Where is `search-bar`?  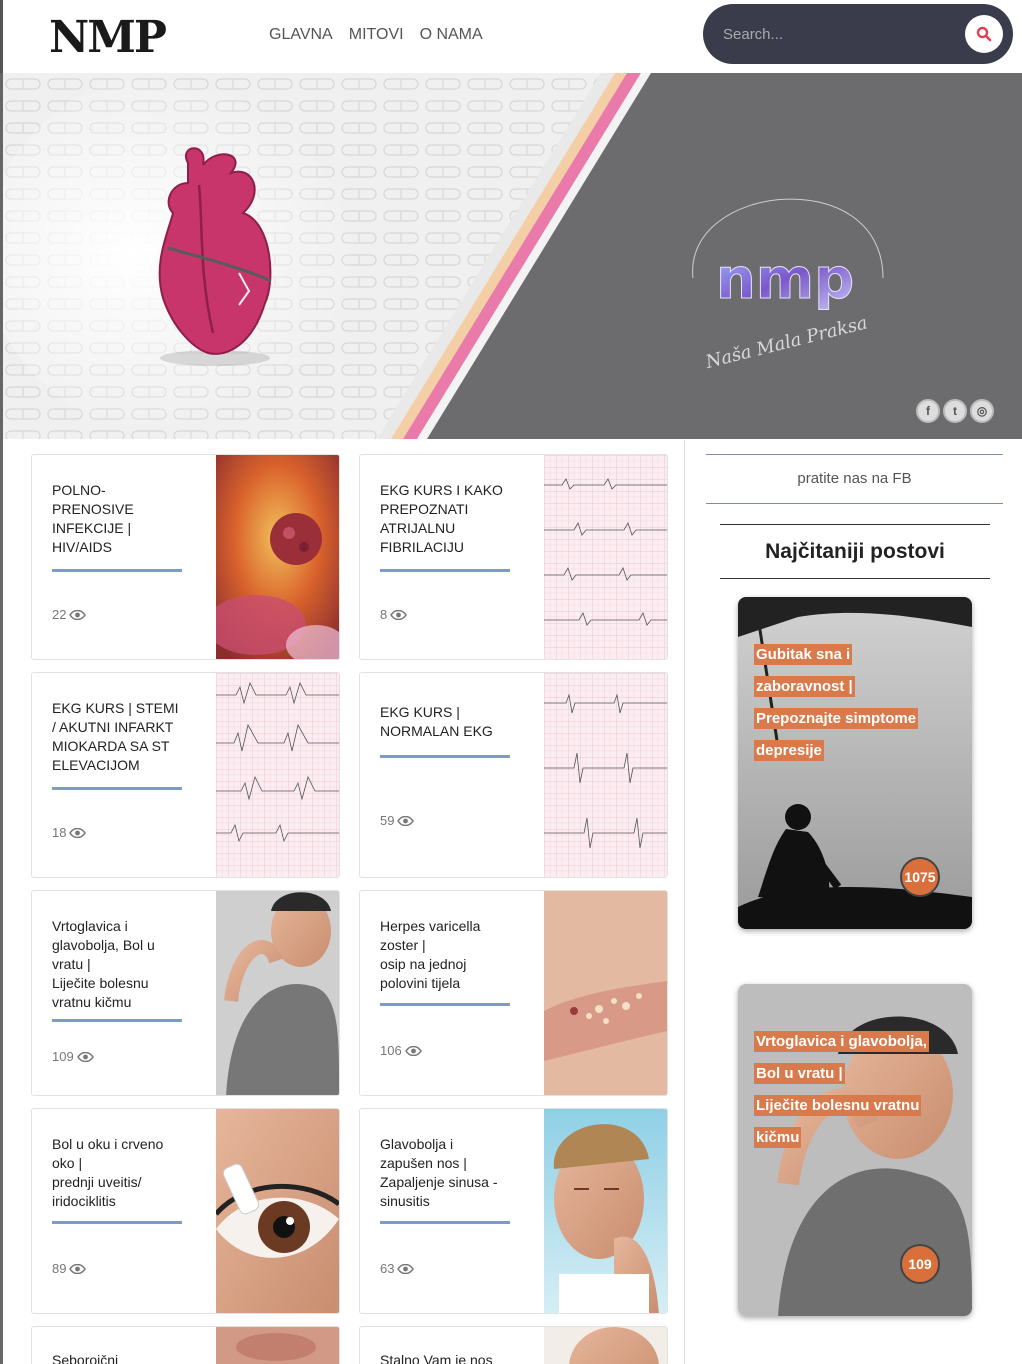 search-bar is located at coordinates (858, 34).